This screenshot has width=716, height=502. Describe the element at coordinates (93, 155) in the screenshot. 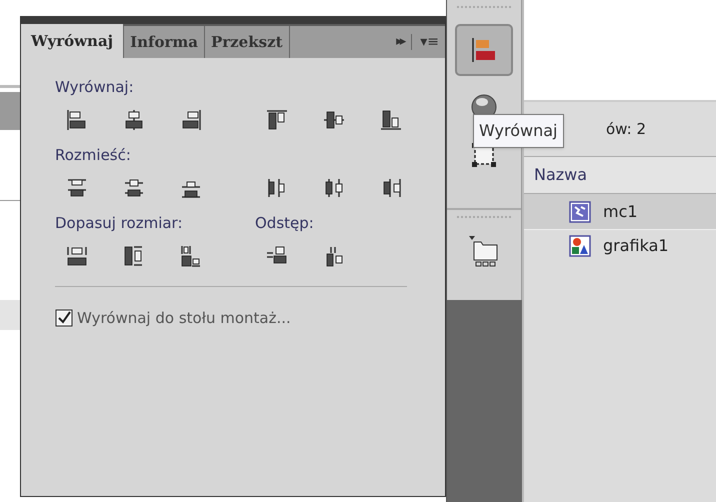

I see `section-label: Rozmieść:` at that location.